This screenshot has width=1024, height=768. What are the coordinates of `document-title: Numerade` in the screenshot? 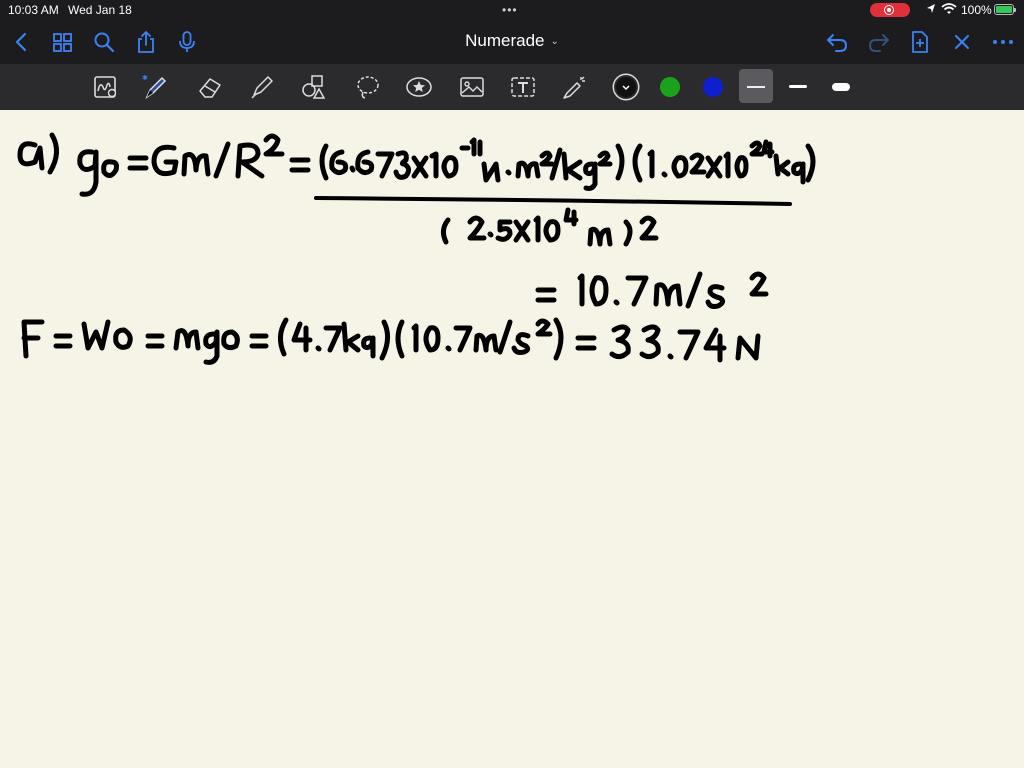 It's located at (505, 40).